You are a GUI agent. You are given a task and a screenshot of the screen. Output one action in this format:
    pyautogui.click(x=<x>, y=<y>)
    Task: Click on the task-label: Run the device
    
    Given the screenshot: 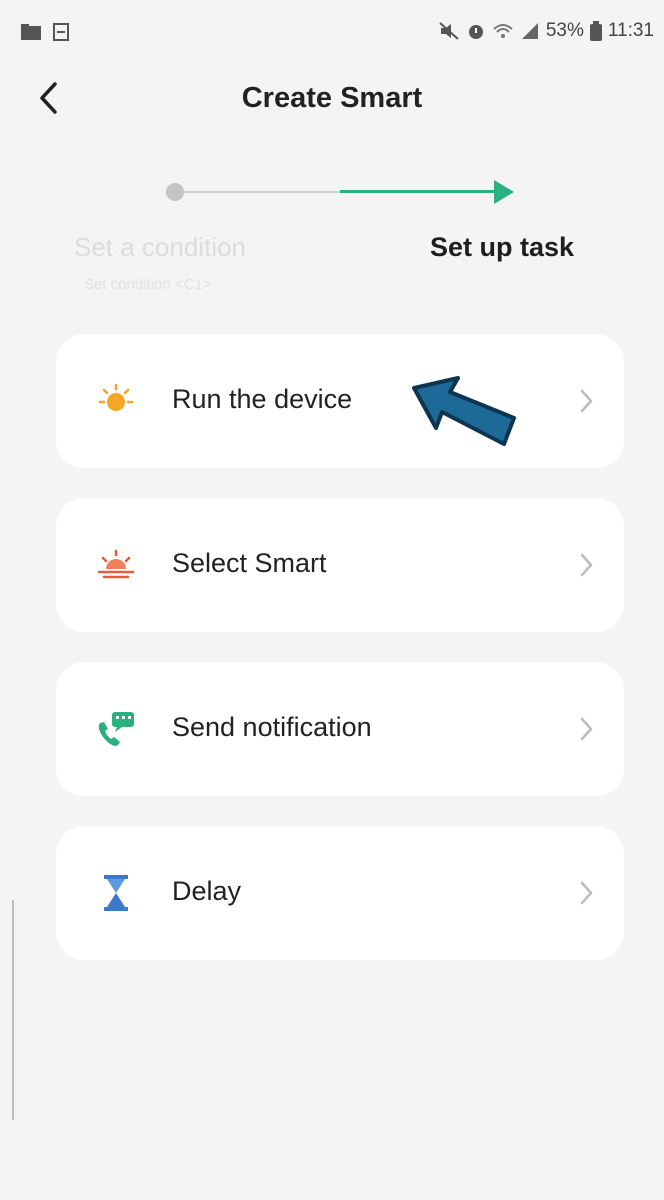 What is the action you would take?
    pyautogui.click(x=262, y=399)
    